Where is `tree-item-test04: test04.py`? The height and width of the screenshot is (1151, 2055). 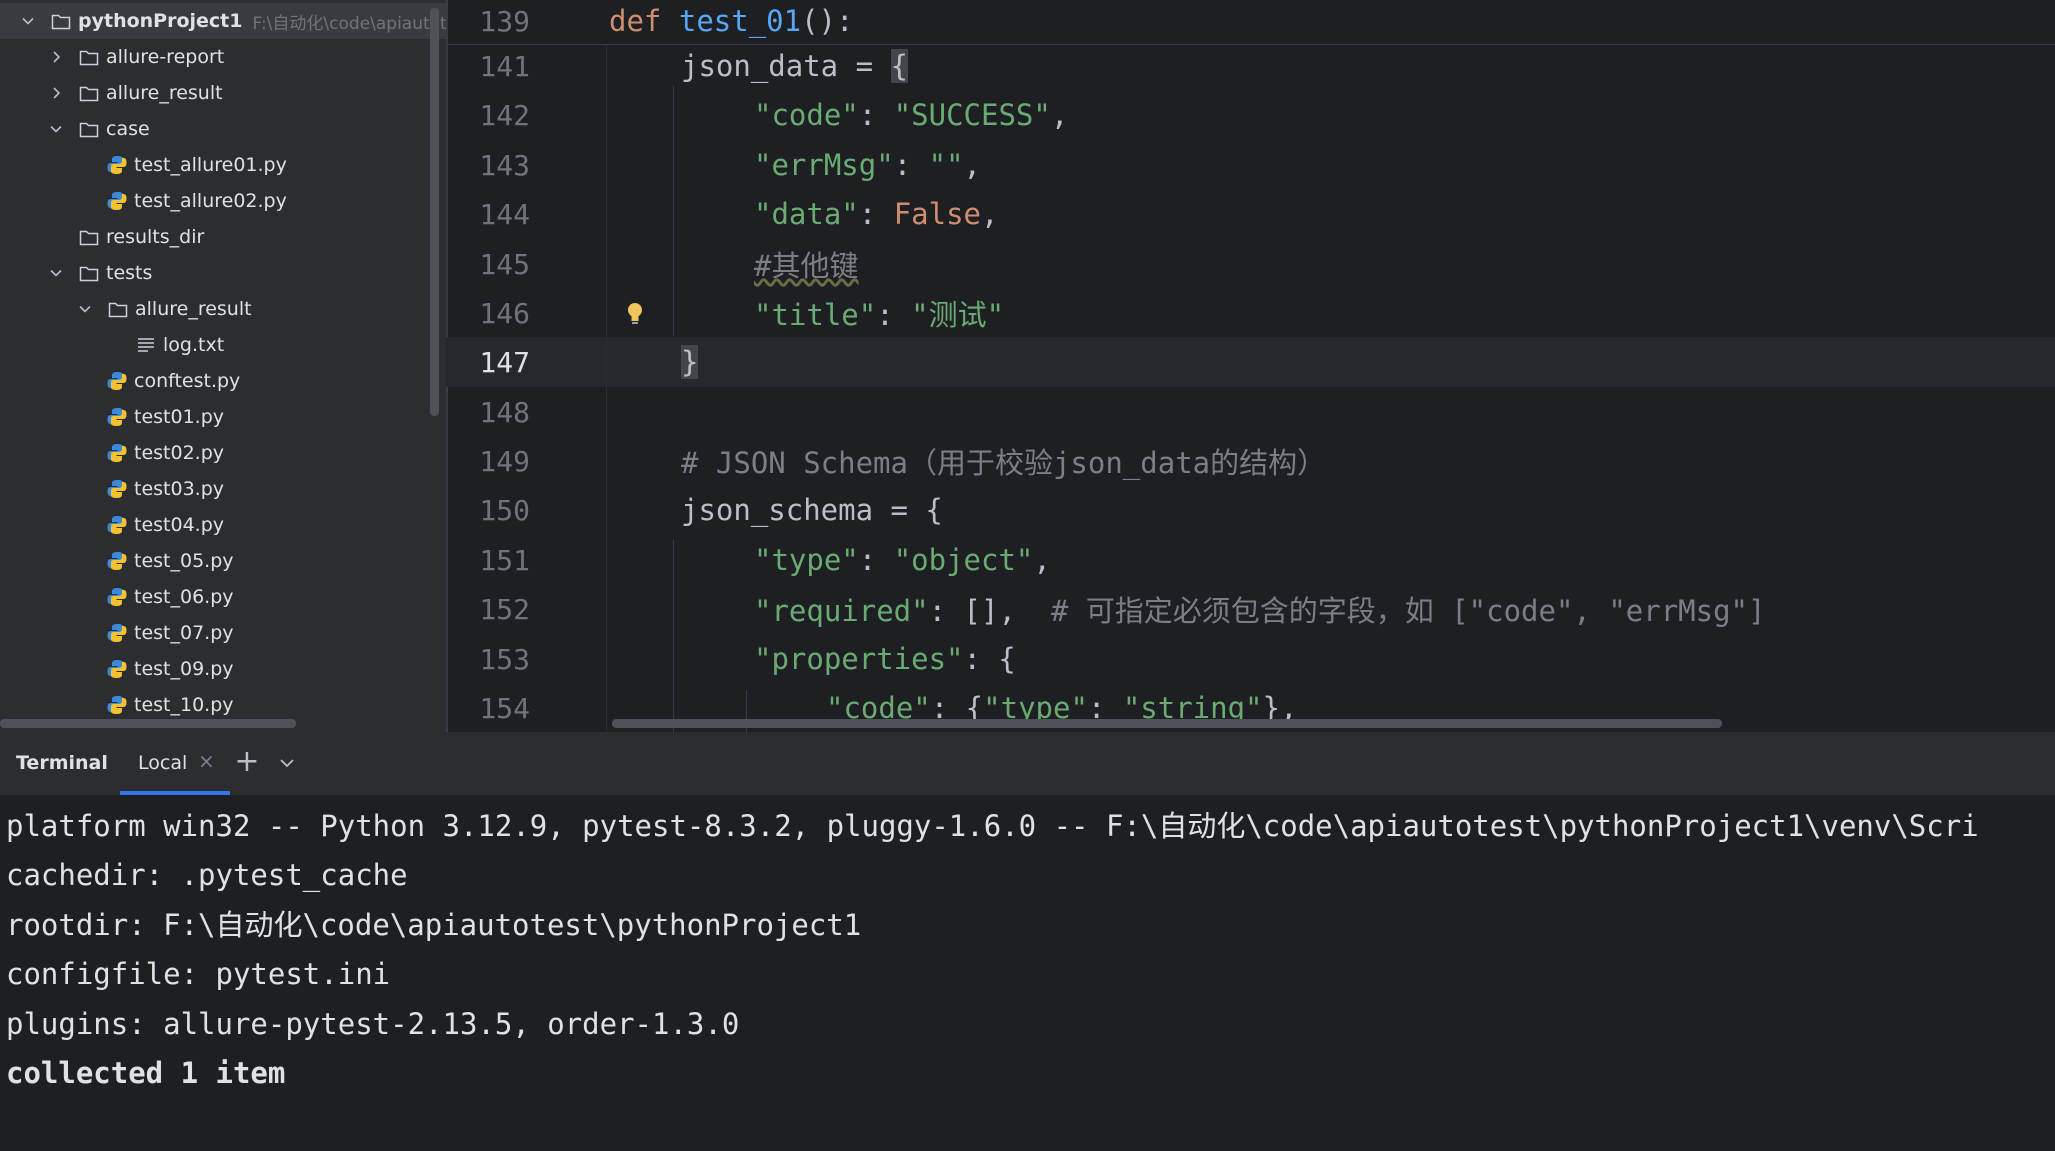
tree-item-test04: test04.py is located at coordinates (223, 525).